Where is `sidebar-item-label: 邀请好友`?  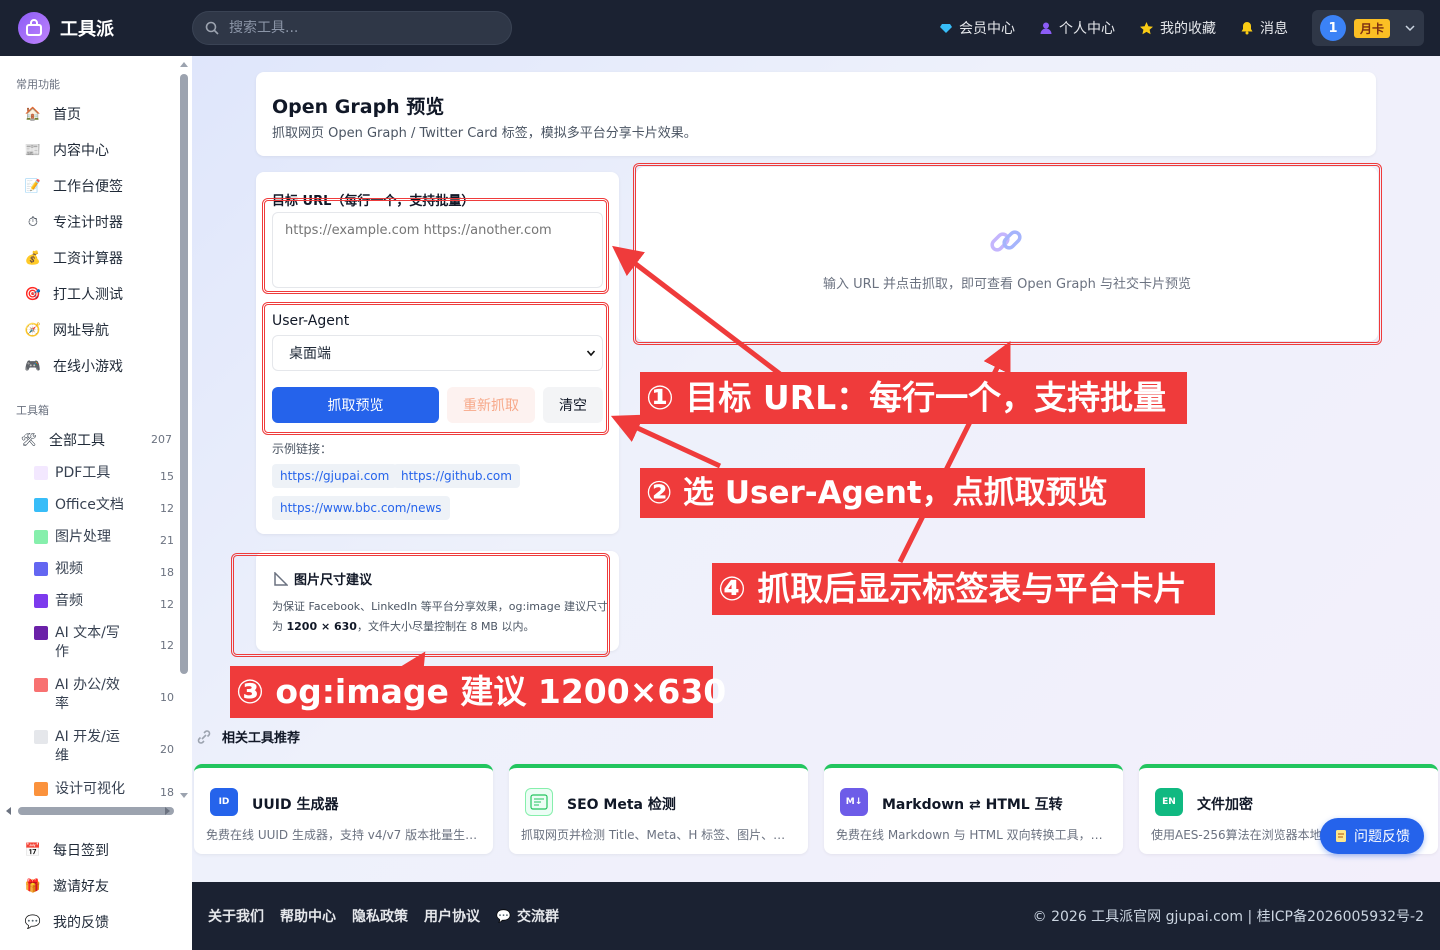
sidebar-item-label: 邀请好友 is located at coordinates (81, 887).